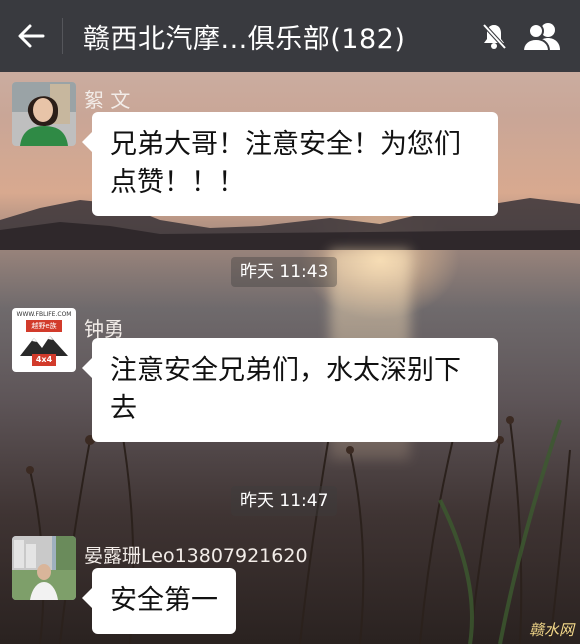 The image size is (580, 644). I want to click on group-members-button, so click(542, 36).